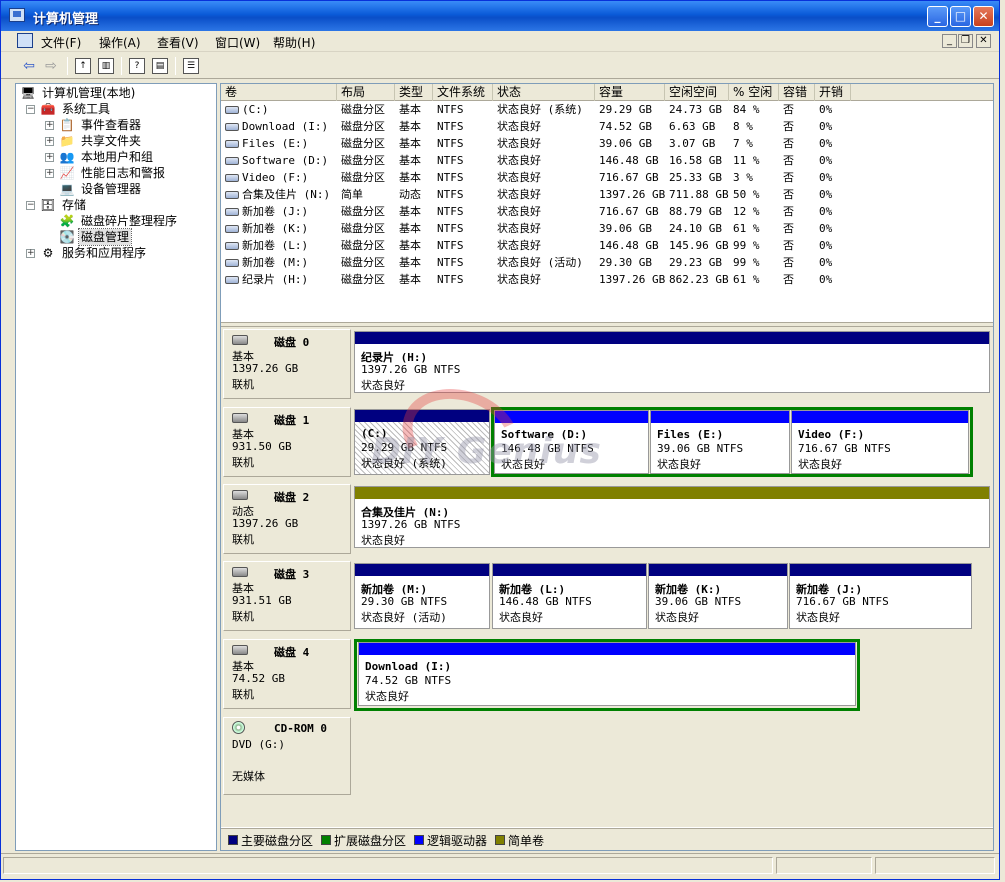  Describe the element at coordinates (287, 596) in the screenshot. I see `disk-label: 磁盘 3 基本 931.51 GB 联机` at that location.